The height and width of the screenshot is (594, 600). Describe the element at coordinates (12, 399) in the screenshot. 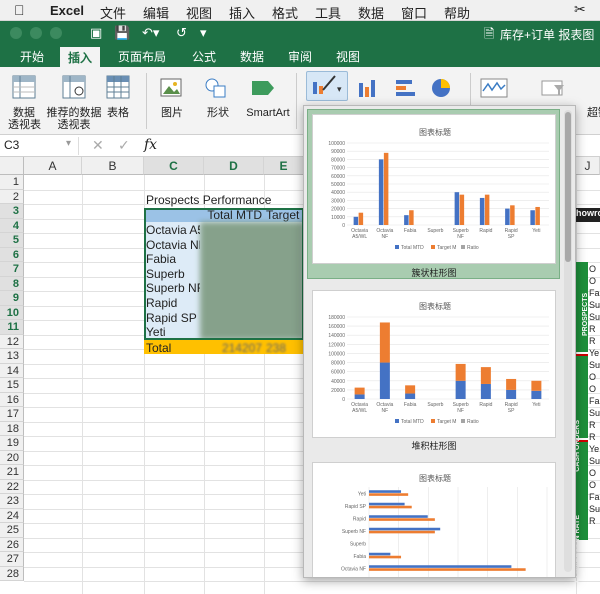

I see `row-header: 16` at that location.